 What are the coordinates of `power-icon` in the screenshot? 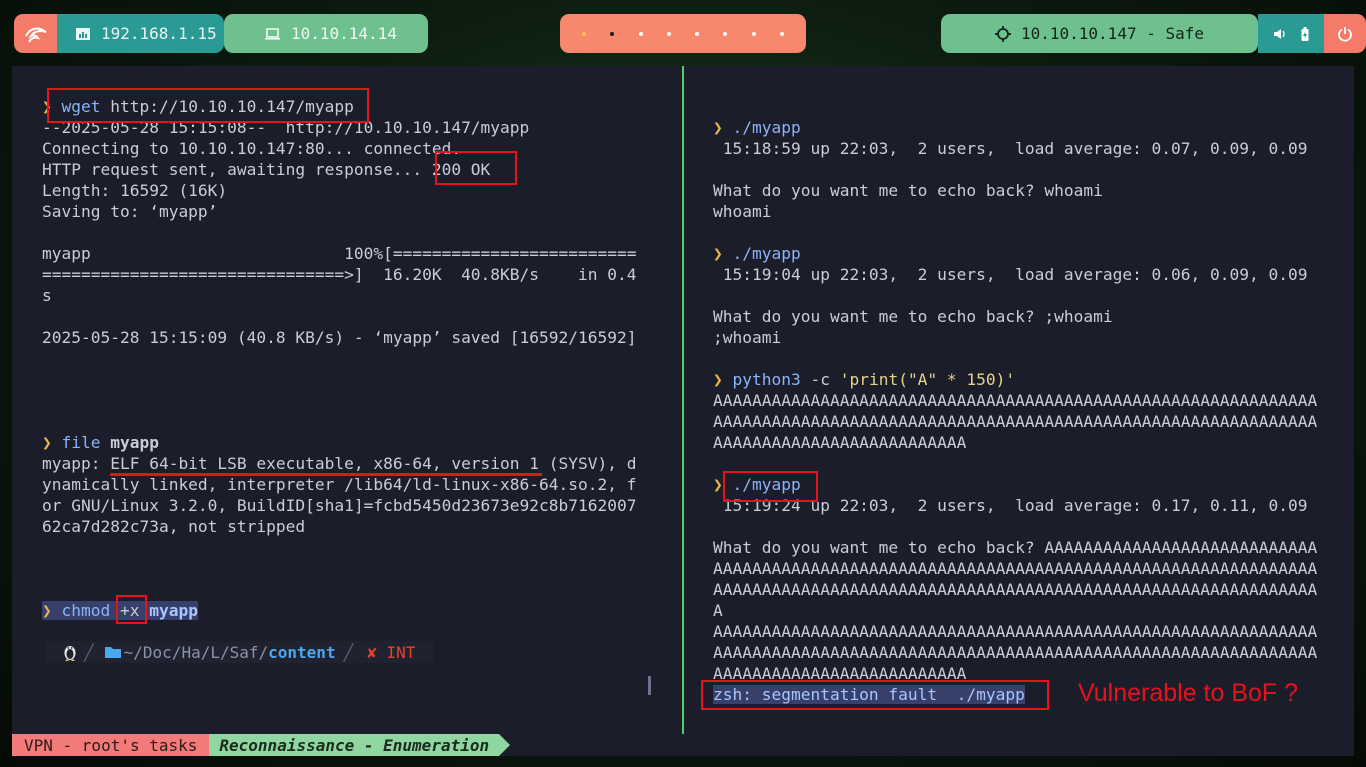 It's located at (1345, 34).